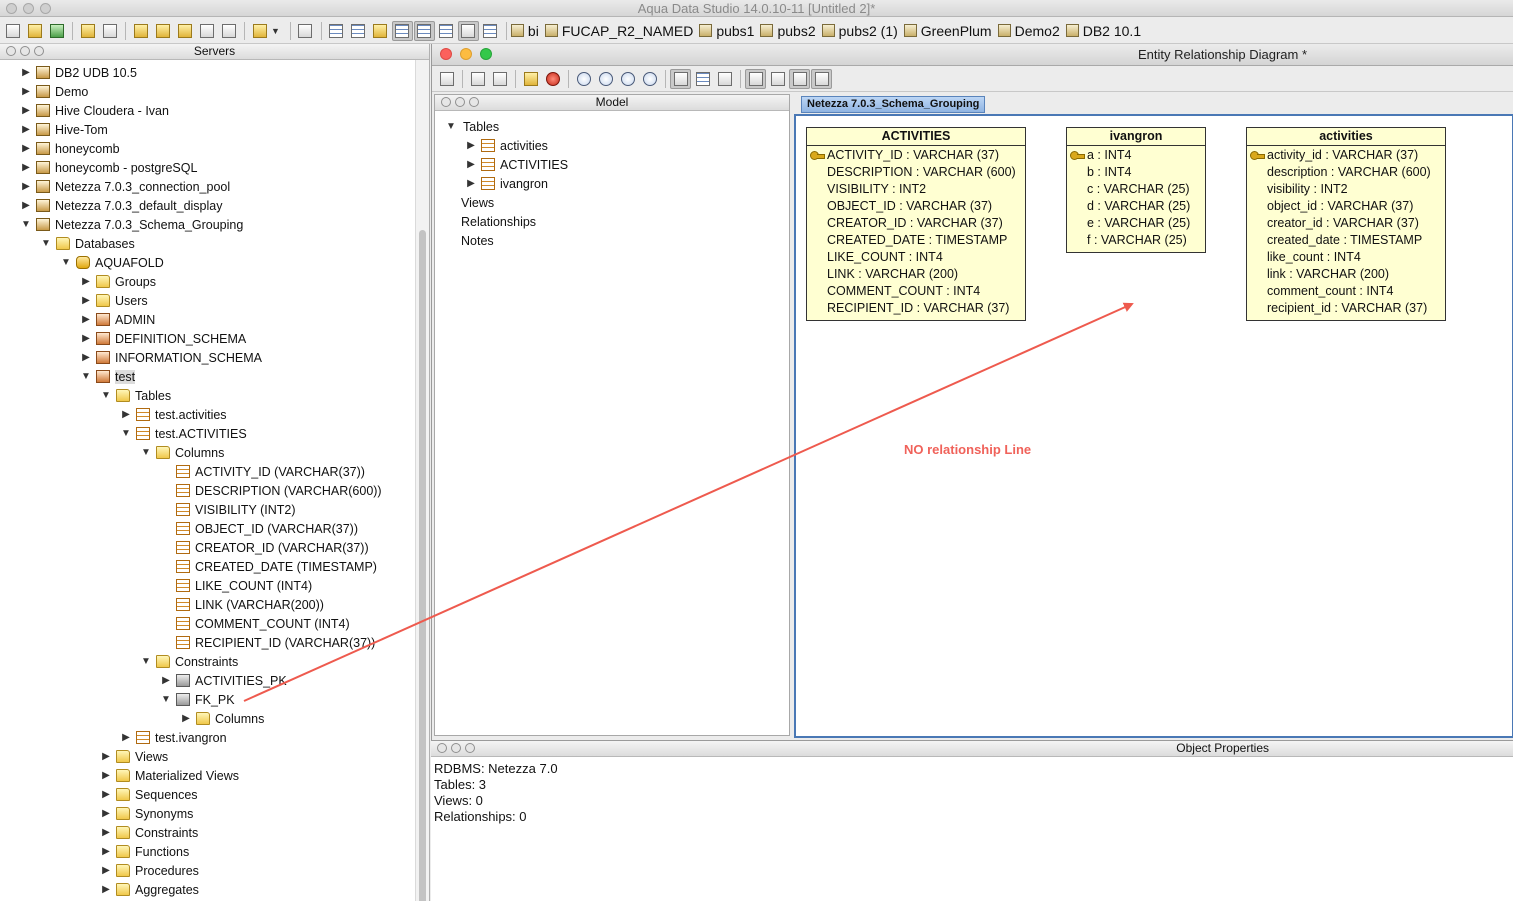 This screenshot has width=1513, height=901. I want to click on favorite-server-link: GreenPlum, so click(947, 31).